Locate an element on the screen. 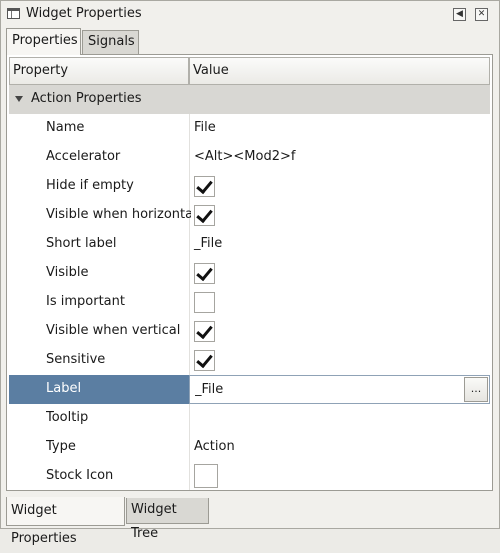  tab-label: Widget Tree is located at coordinates (154, 521).